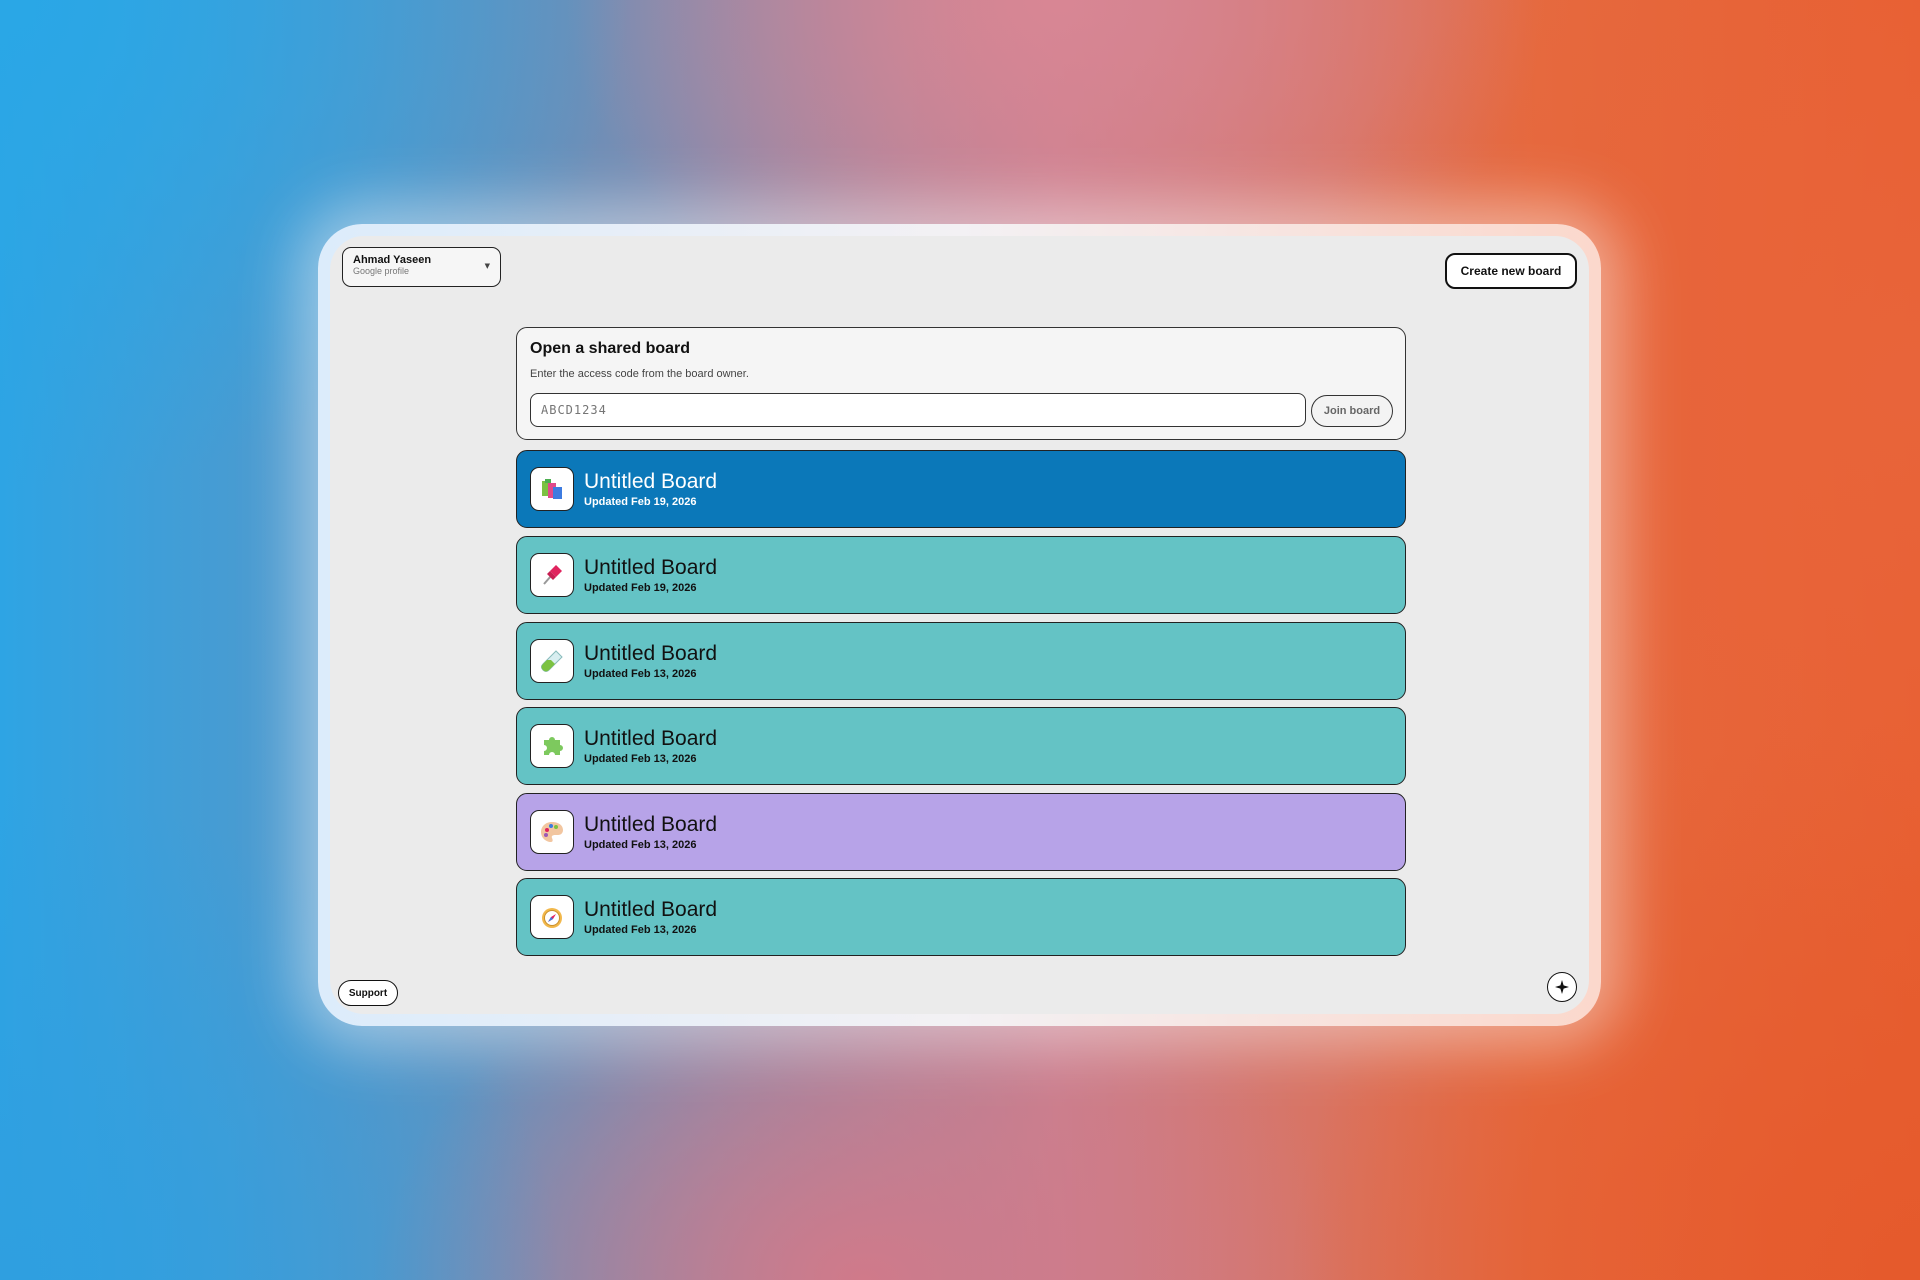 The image size is (1920, 1280). What do you see at coordinates (1562, 987) in the screenshot?
I see `sparkle-icon` at bounding box center [1562, 987].